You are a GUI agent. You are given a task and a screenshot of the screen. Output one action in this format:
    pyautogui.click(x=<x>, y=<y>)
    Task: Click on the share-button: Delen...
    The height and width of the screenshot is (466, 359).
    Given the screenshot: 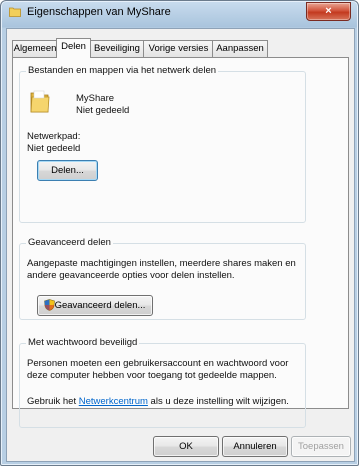 What is the action you would take?
    pyautogui.click(x=67, y=170)
    